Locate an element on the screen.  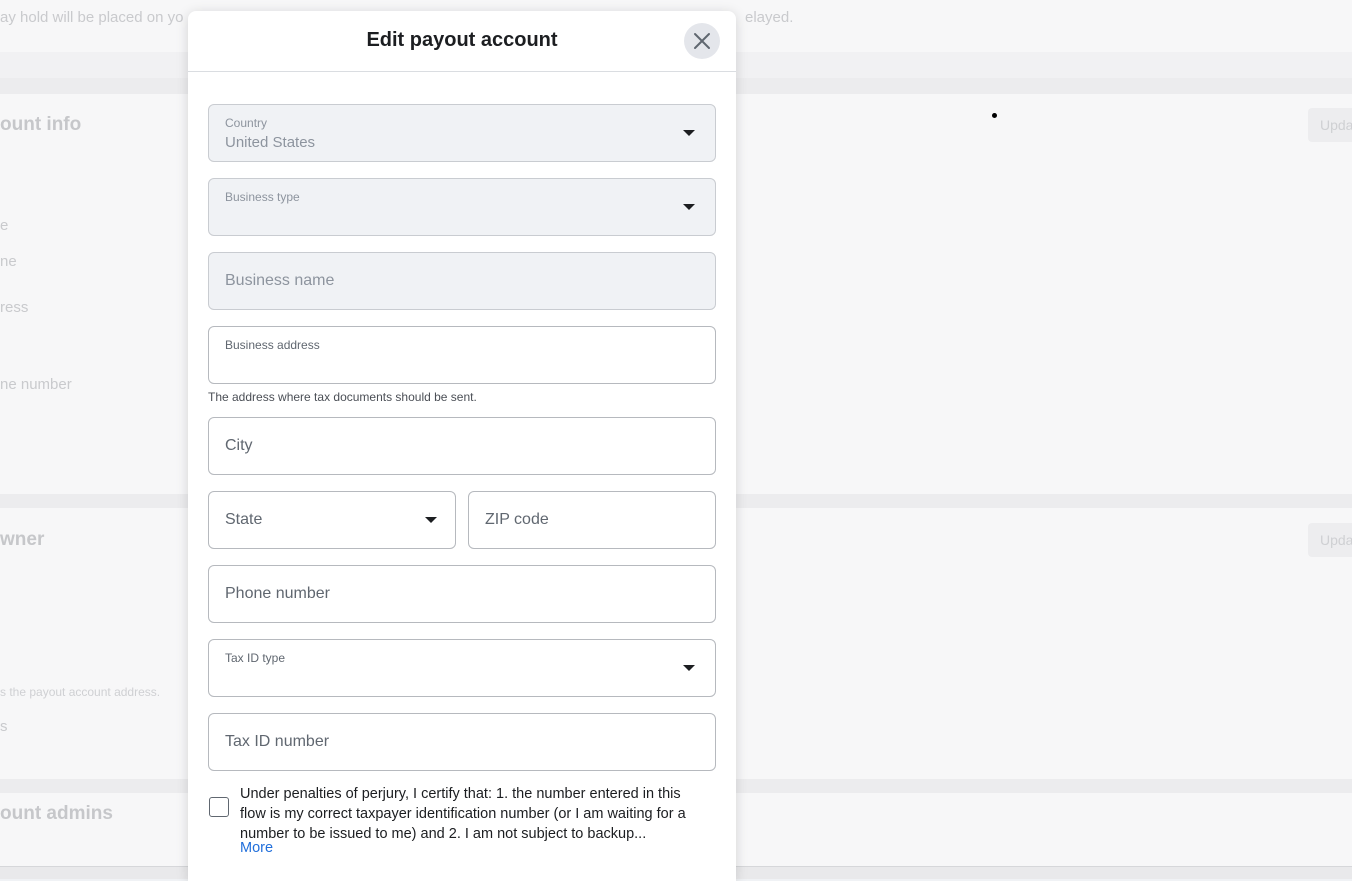
city-field: City is located at coordinates (462, 446).